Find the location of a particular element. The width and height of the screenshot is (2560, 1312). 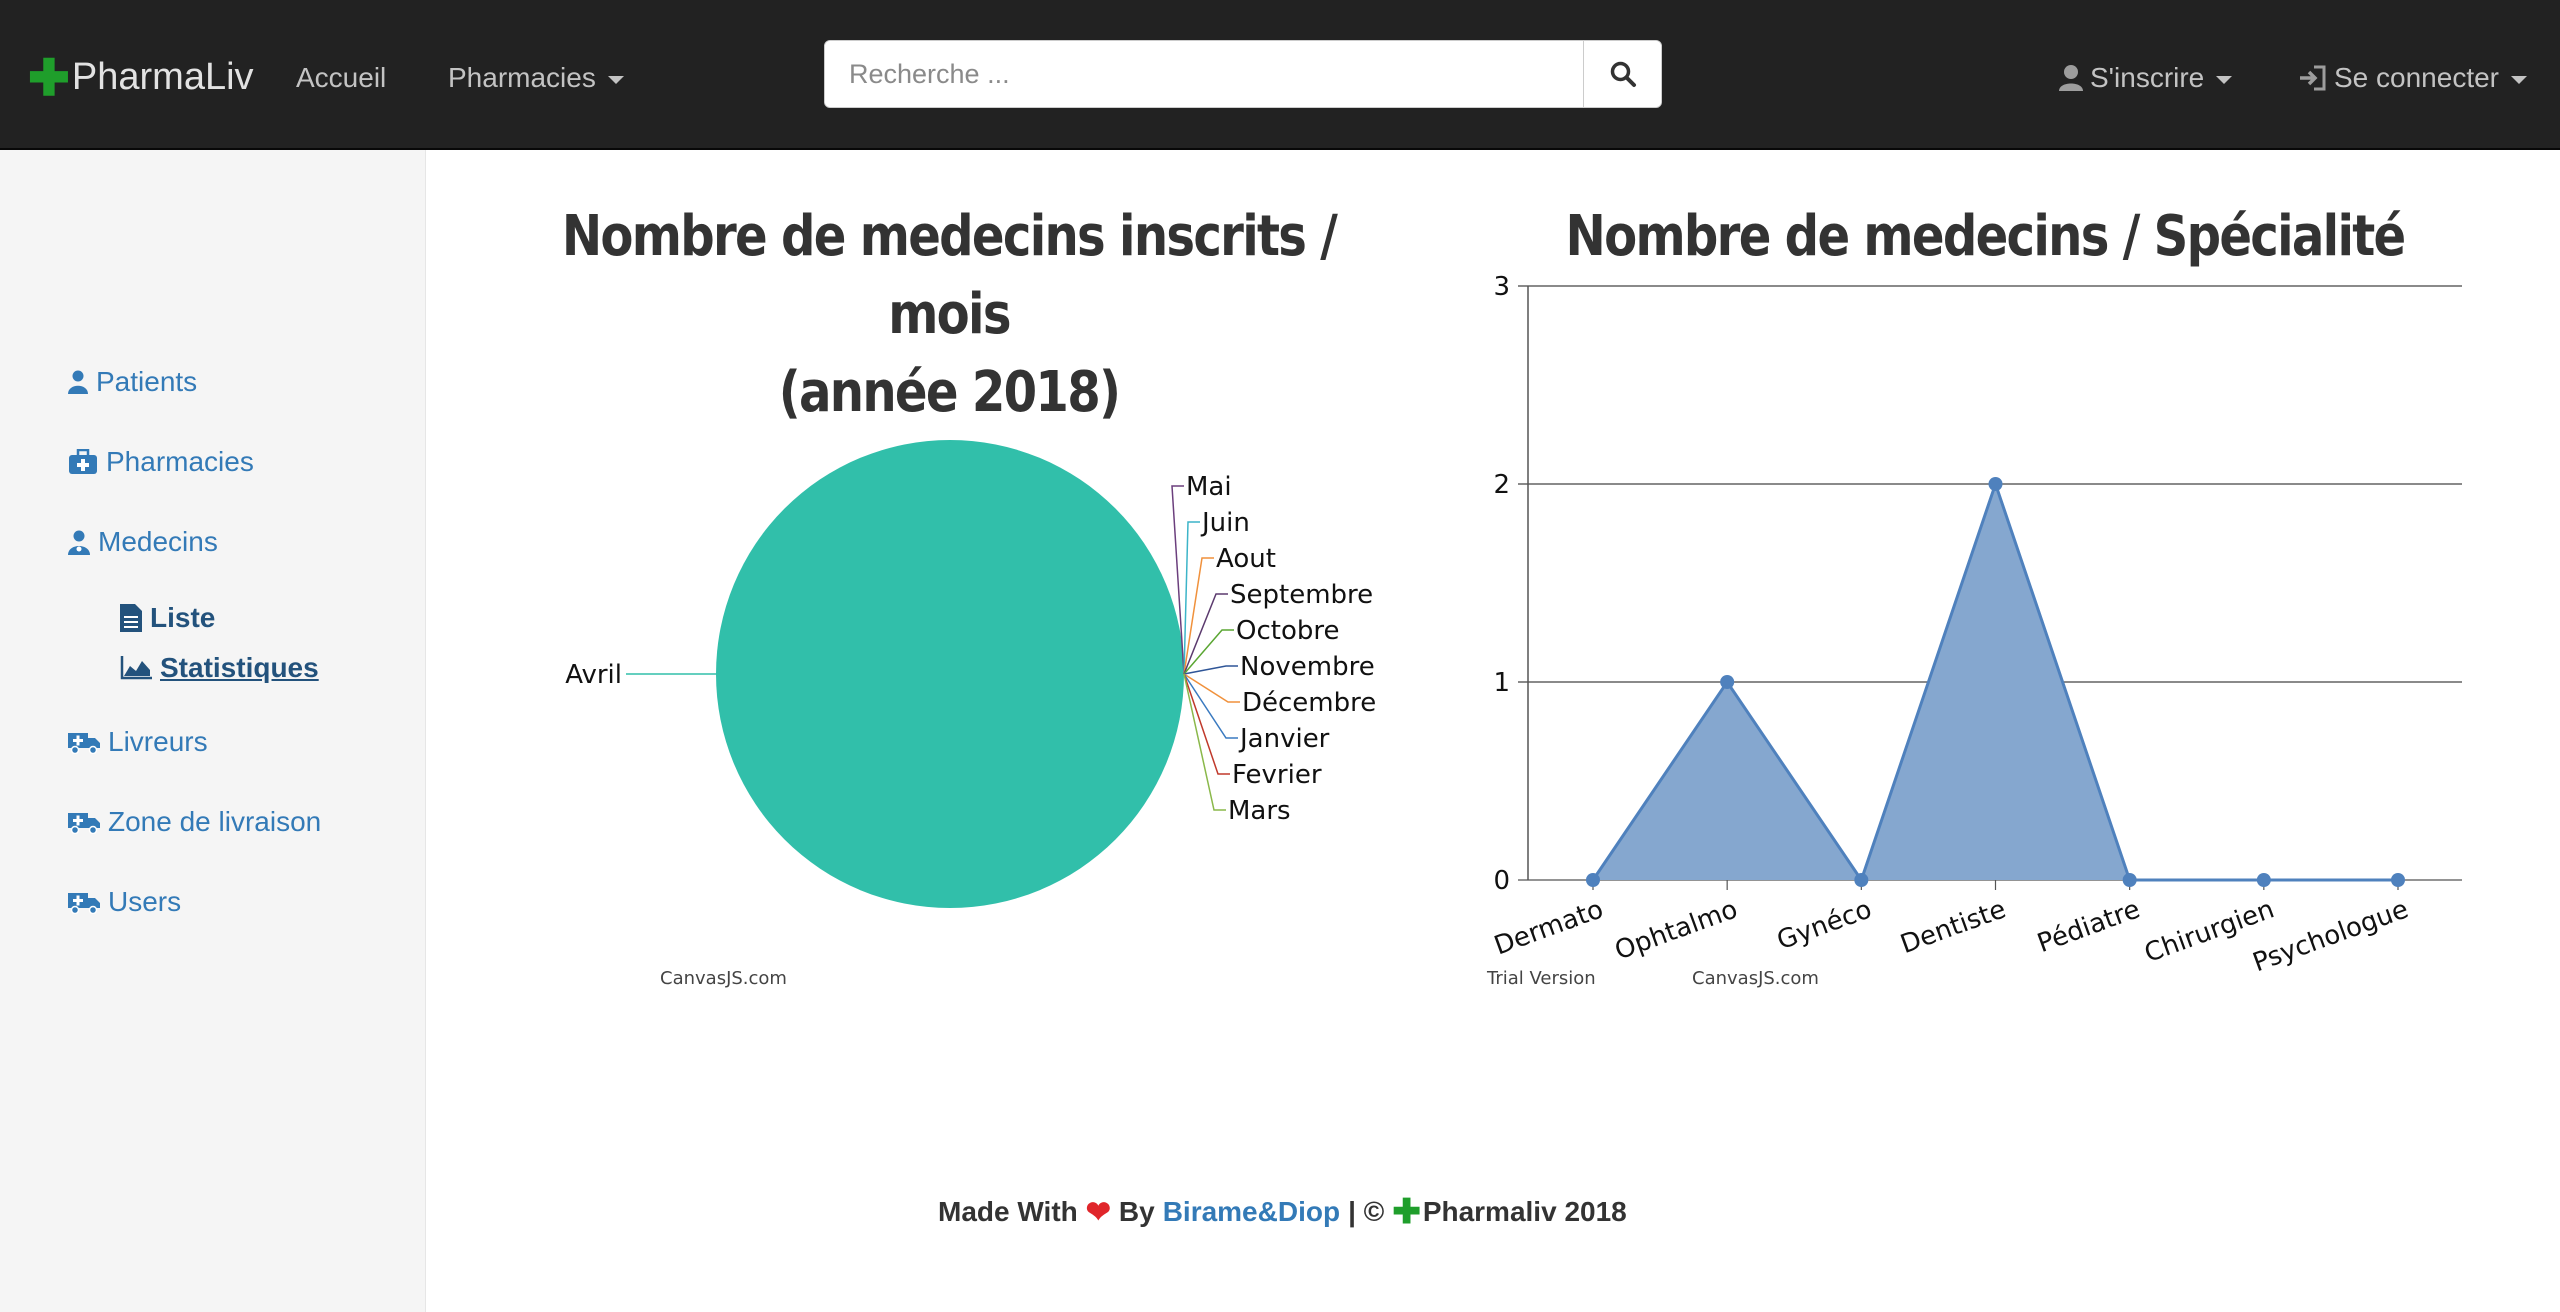

nav-home-link: Accueil is located at coordinates (341, 78).